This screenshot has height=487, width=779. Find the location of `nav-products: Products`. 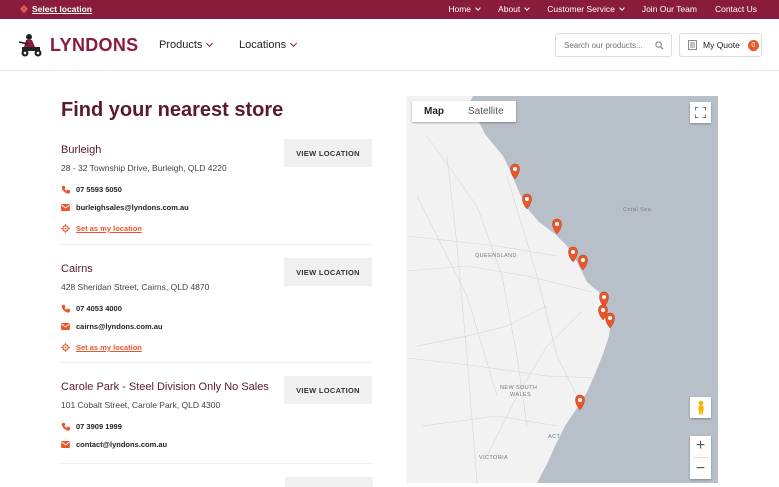

nav-products: Products is located at coordinates (186, 45).